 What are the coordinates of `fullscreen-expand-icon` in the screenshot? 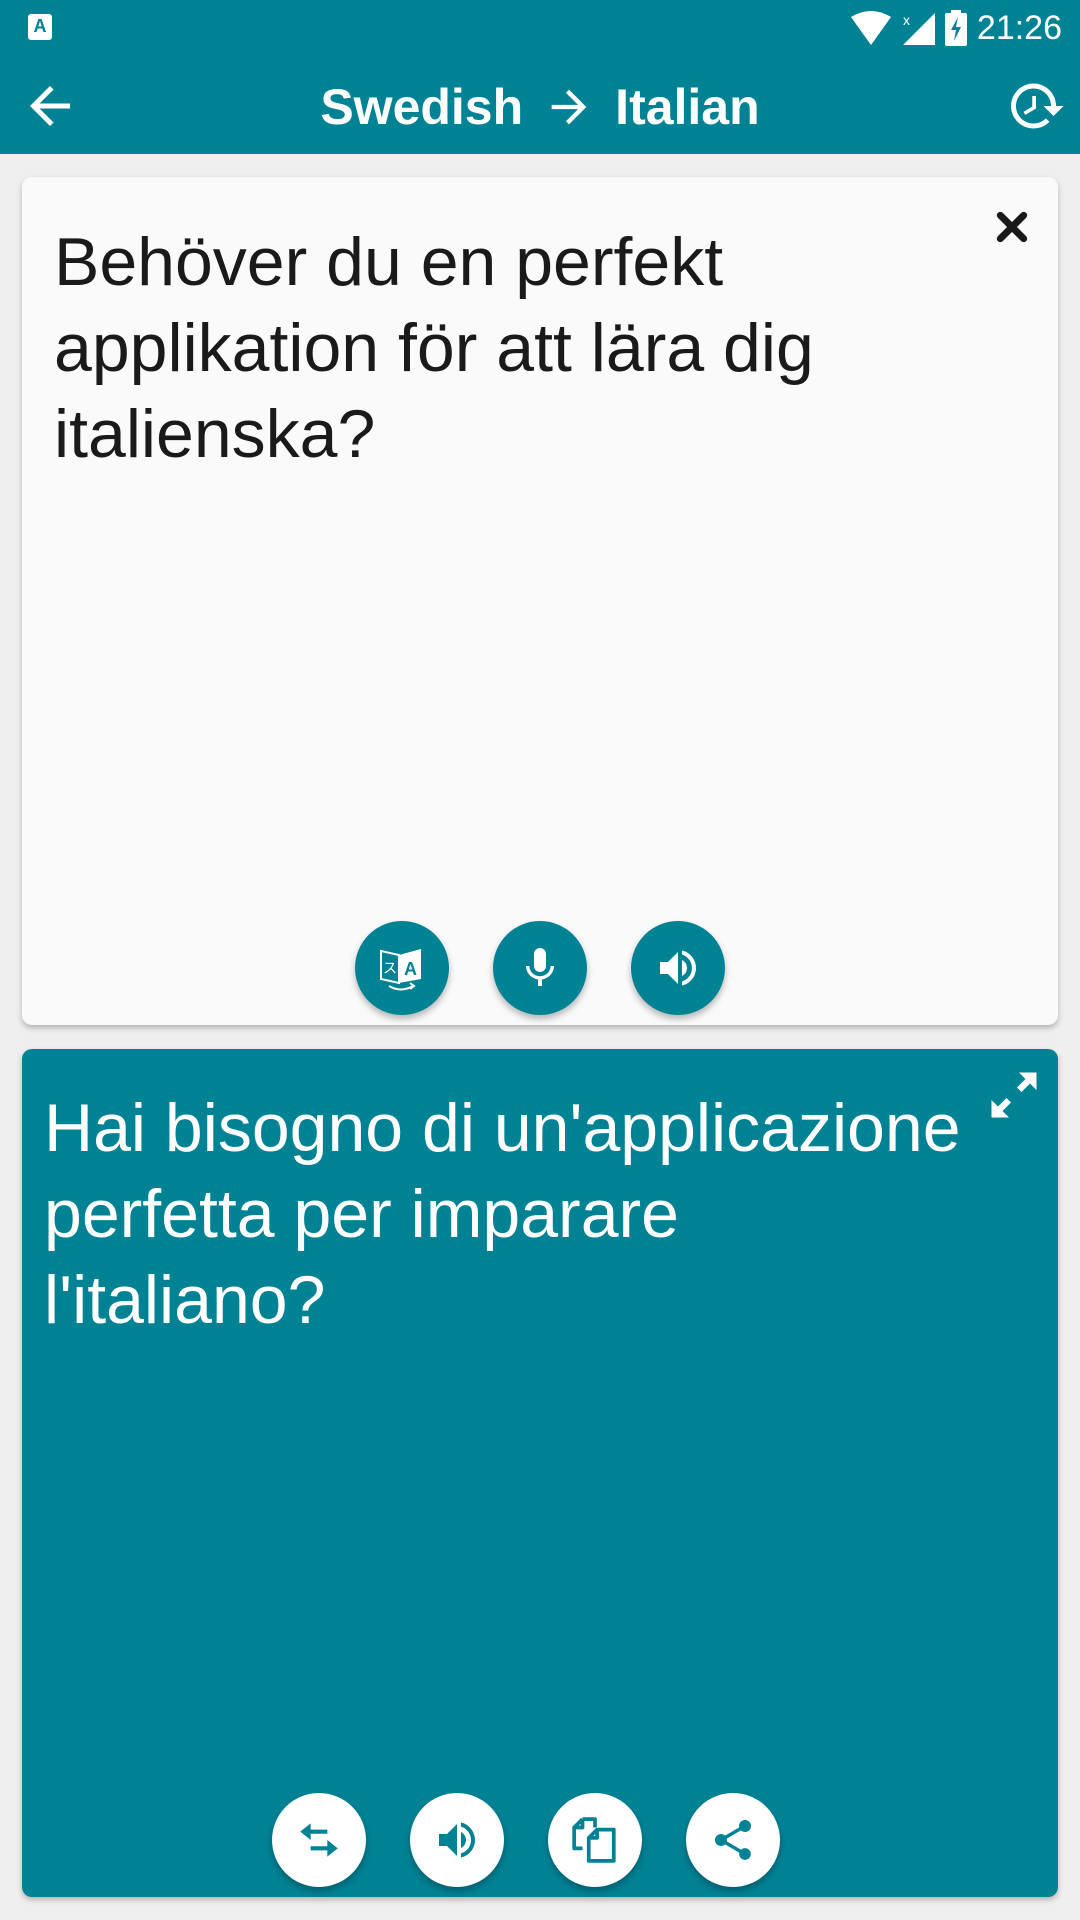 It's located at (1014, 1095).